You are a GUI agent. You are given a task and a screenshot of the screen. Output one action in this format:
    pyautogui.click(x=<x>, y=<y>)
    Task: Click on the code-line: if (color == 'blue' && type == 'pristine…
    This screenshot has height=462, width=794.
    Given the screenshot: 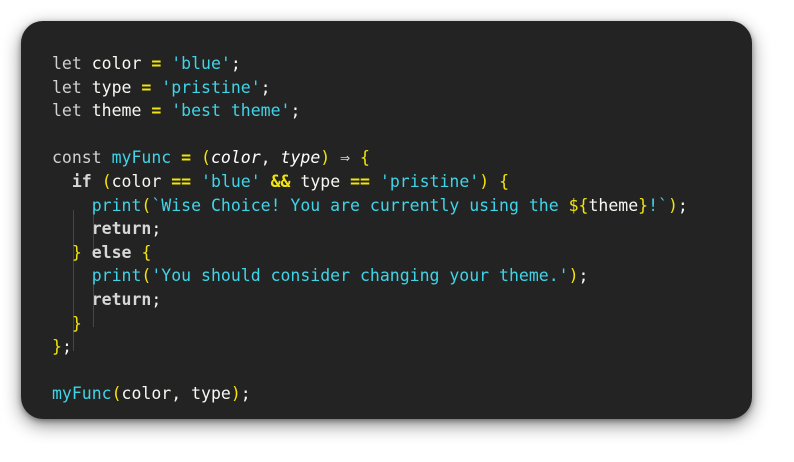 What is the action you would take?
    pyautogui.click(x=370, y=182)
    